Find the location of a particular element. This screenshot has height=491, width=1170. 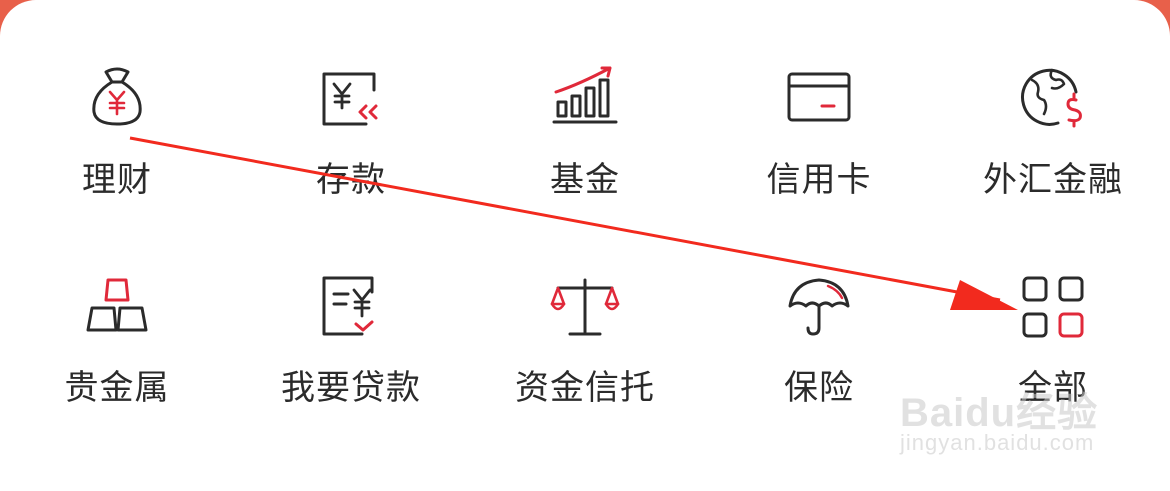

menu-item-precious-metals: 贵金属 is located at coordinates (117, 310).